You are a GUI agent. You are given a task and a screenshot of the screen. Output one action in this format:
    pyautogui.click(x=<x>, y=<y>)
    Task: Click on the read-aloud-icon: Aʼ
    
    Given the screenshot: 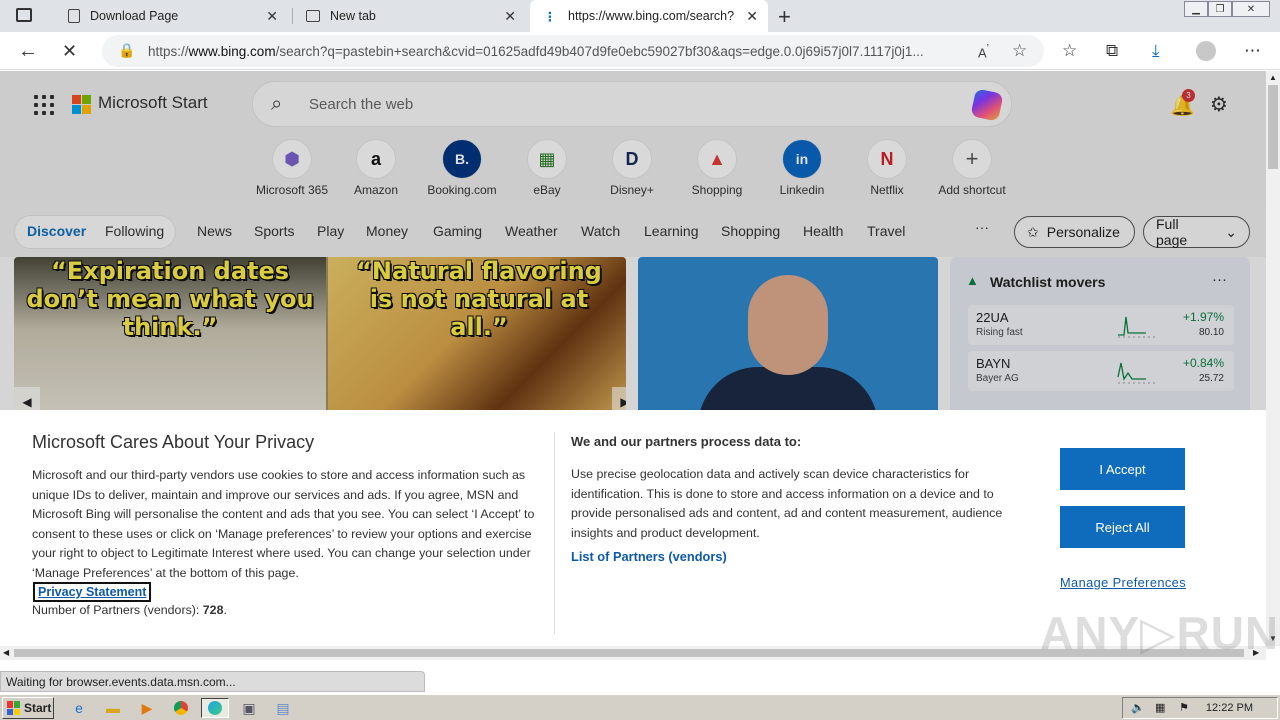 What is the action you would take?
    pyautogui.click(x=983, y=51)
    